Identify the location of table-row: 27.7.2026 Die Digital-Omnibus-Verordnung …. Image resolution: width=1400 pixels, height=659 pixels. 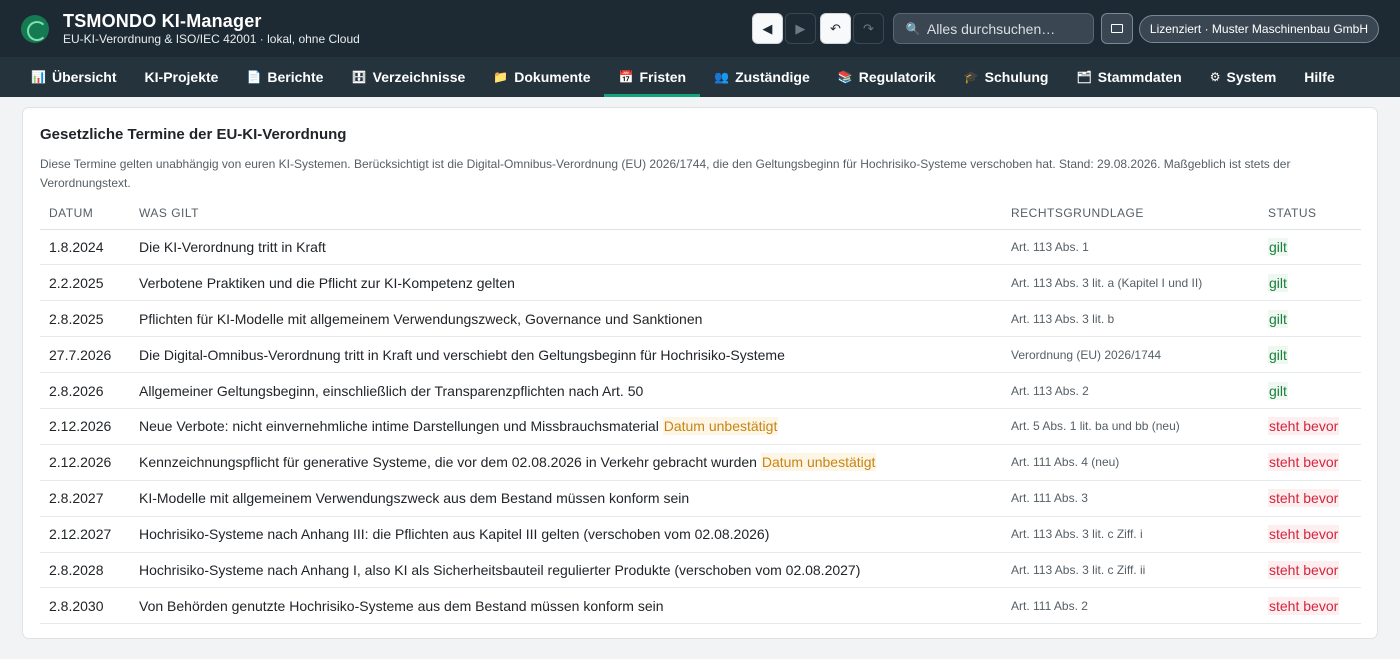
(700, 355).